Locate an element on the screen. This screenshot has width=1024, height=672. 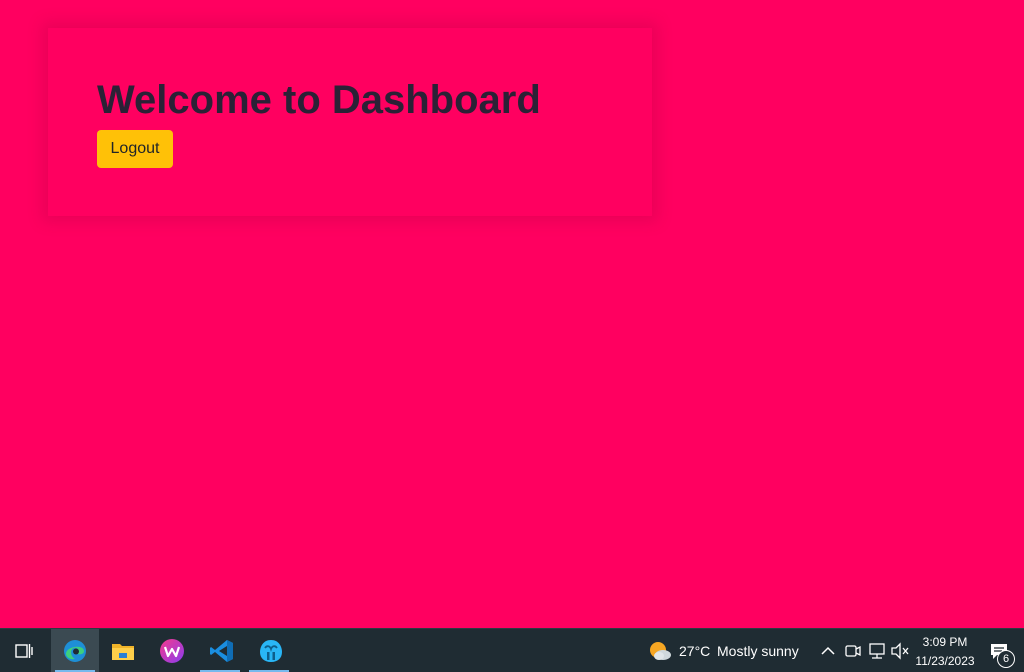
meet-now-icon is located at coordinates (853, 651).